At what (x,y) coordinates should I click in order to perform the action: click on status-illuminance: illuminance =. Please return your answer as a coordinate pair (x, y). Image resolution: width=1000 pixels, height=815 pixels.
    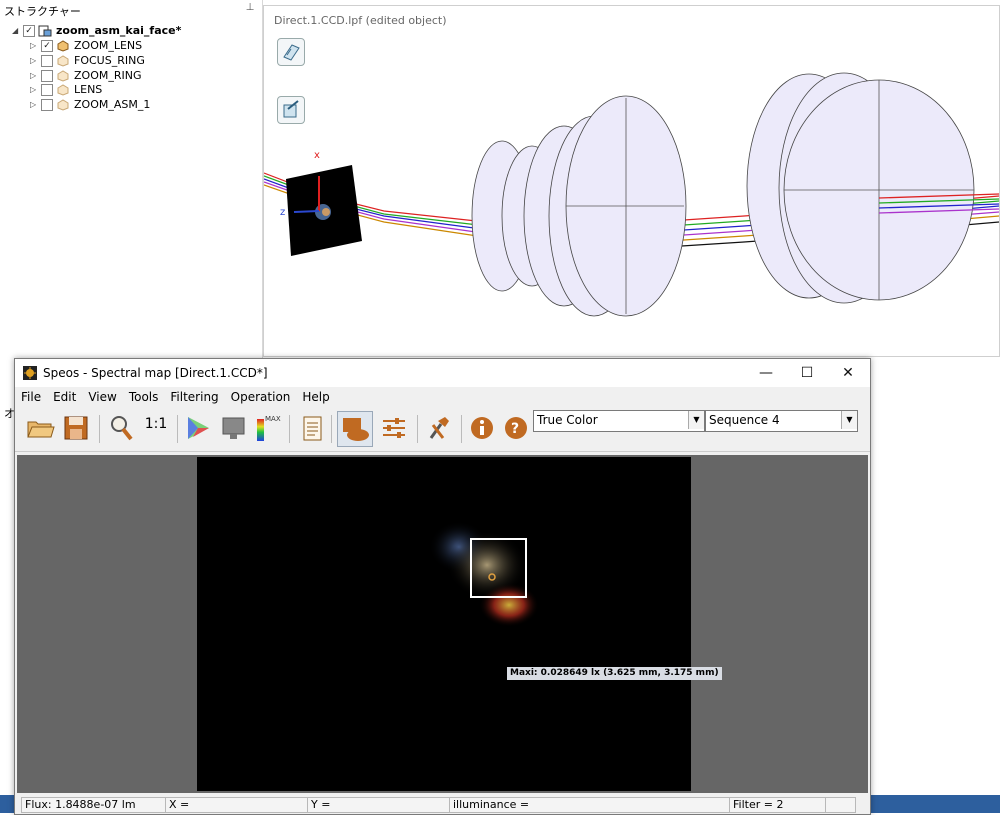
    Looking at the image, I should click on (589, 805).